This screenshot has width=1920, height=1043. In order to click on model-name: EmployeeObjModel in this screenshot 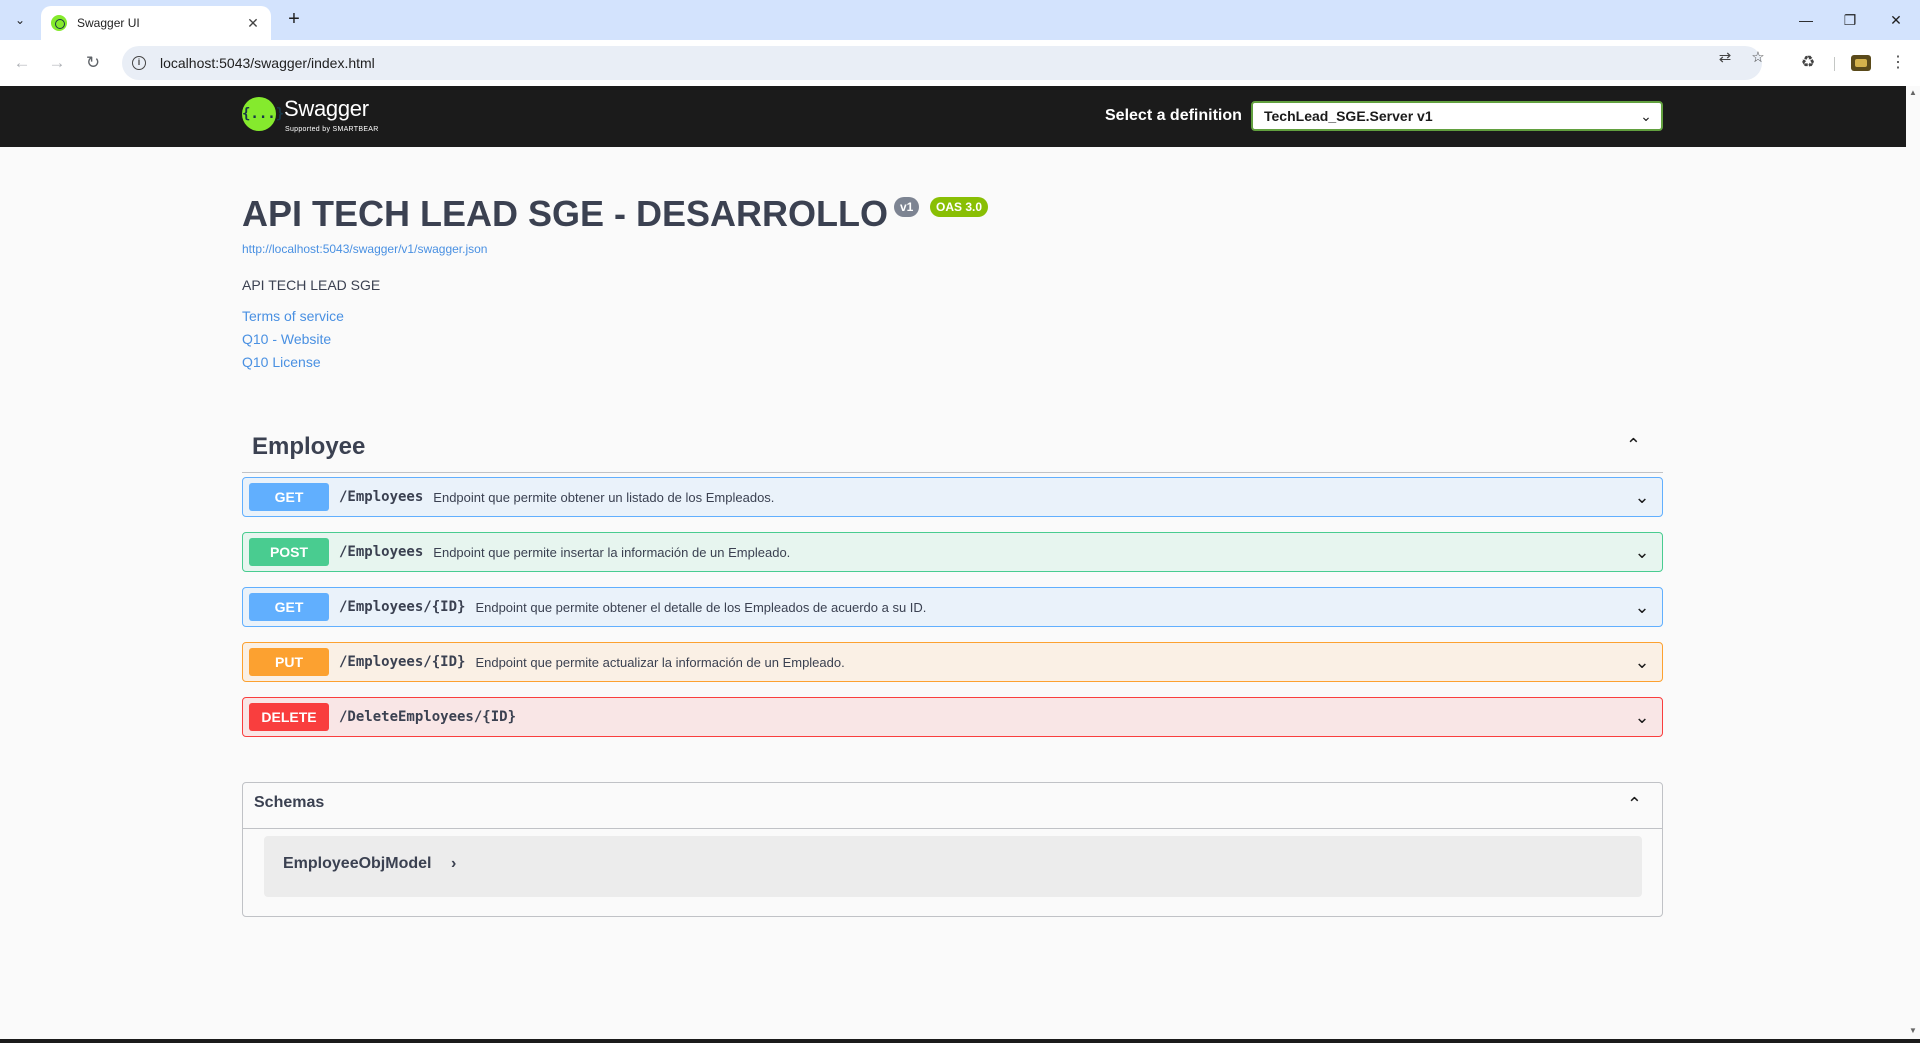, I will do `click(357, 864)`.